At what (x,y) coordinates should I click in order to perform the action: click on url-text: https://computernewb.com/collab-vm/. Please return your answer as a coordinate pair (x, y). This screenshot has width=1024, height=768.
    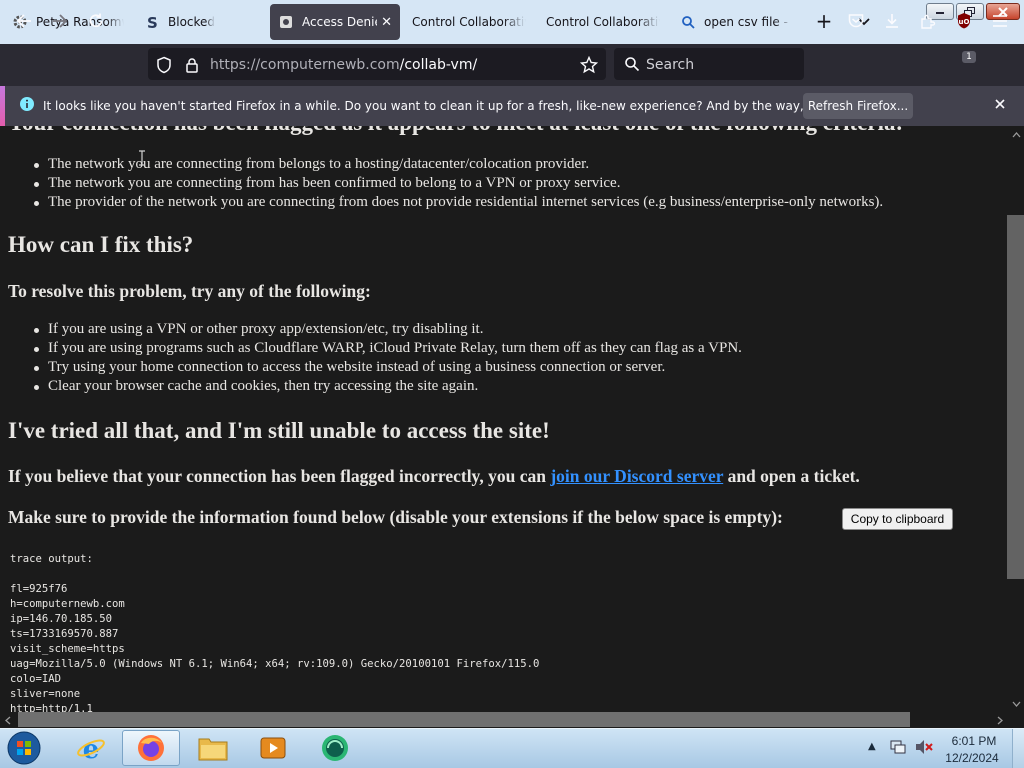
    Looking at the image, I should click on (343, 65).